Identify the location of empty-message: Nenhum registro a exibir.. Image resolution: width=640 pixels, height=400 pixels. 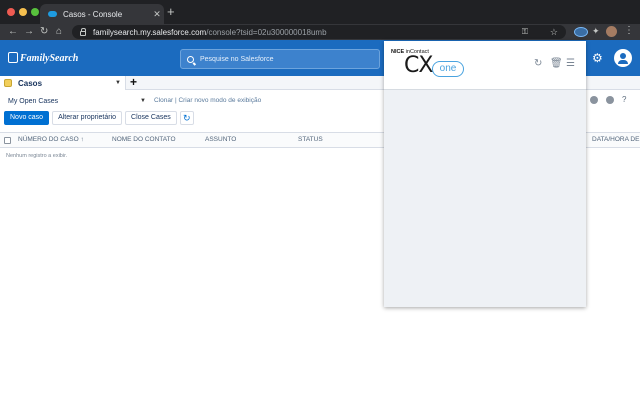
(37, 156).